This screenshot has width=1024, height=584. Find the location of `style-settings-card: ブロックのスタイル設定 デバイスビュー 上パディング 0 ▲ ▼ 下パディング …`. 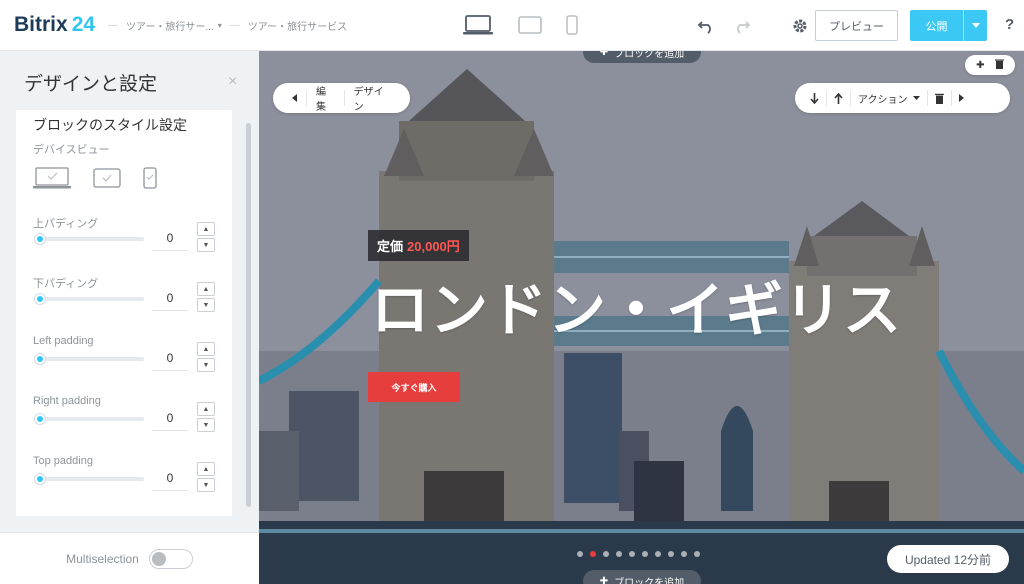

style-settings-card: ブロックのスタイル設定 デバイスビュー 上パディング 0 ▲ ▼ 下パディング … is located at coordinates (124, 313).